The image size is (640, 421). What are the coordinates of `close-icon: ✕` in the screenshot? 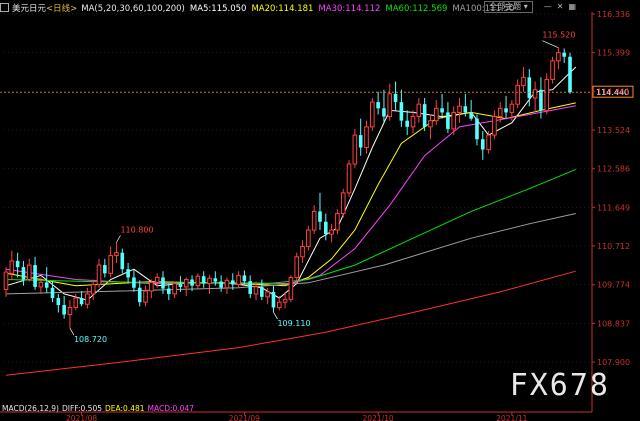 It's located at (560, 6).